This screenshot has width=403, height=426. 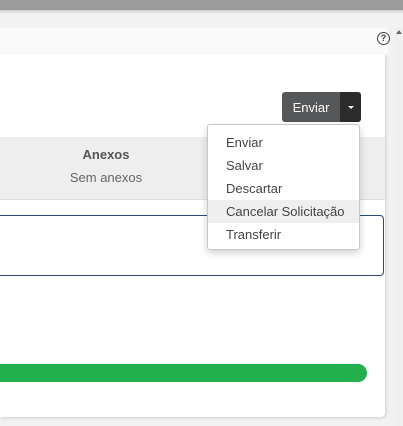 I want to click on menu-item-descartar: Descartar, so click(x=283, y=188).